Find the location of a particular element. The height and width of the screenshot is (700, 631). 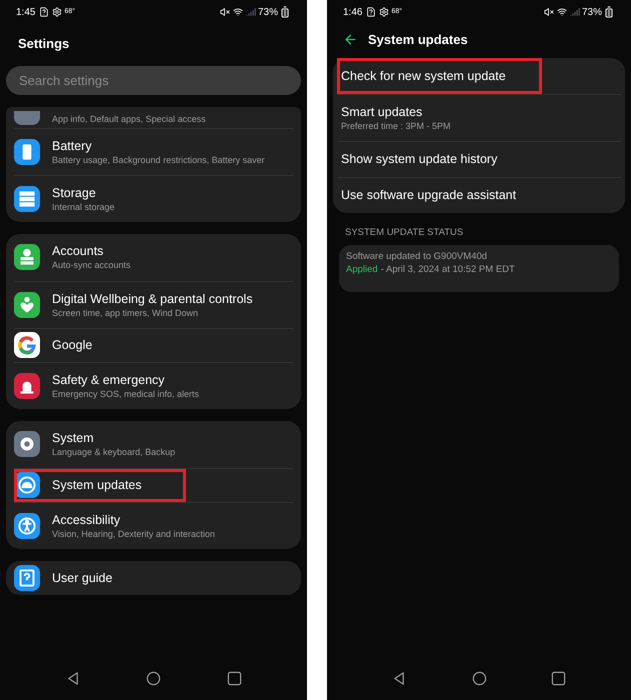

settings-item: Check for new system update is located at coordinates (479, 76).